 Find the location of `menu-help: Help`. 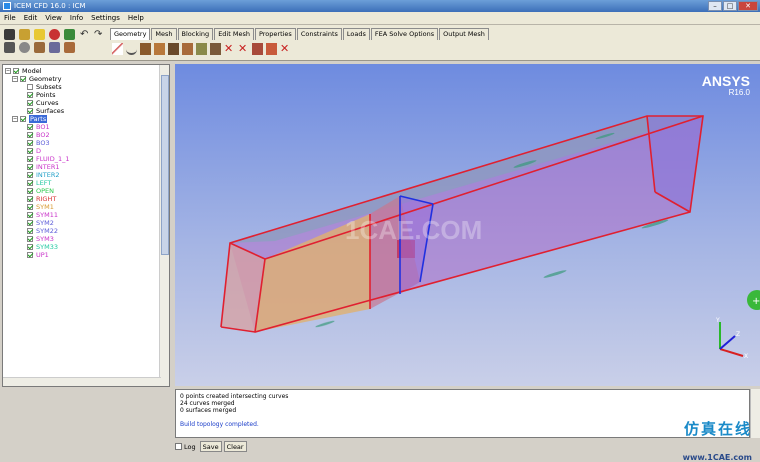

menu-help: Help is located at coordinates (136, 18).